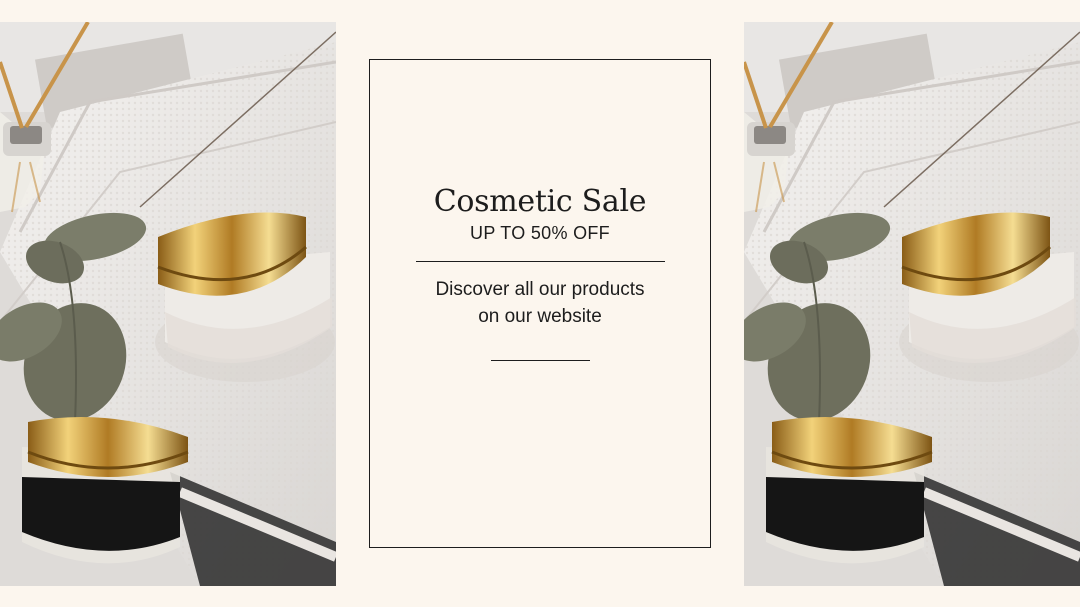  What do you see at coordinates (540, 360) in the screenshot?
I see `divider-short` at bounding box center [540, 360].